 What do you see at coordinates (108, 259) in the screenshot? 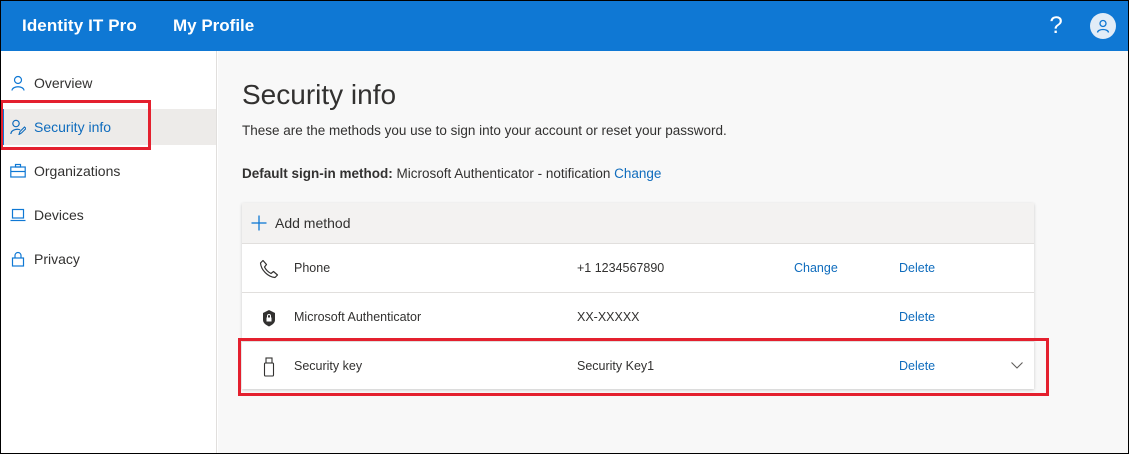
I see `sidebar-item-privacy: Privacy` at bounding box center [108, 259].